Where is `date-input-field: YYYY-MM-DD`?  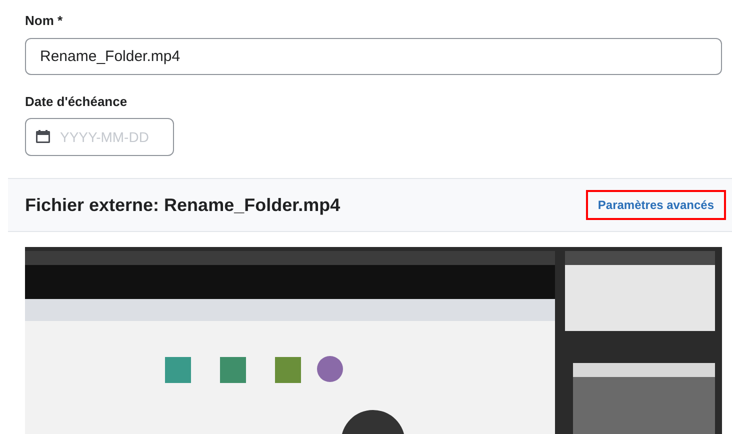 date-input-field: YYYY-MM-DD is located at coordinates (99, 137).